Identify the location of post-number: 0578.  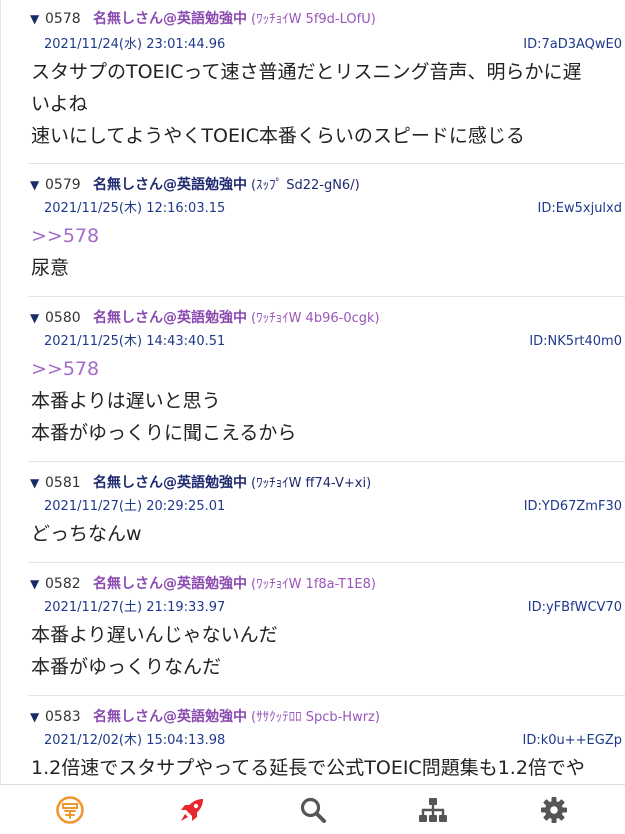
(63, 19).